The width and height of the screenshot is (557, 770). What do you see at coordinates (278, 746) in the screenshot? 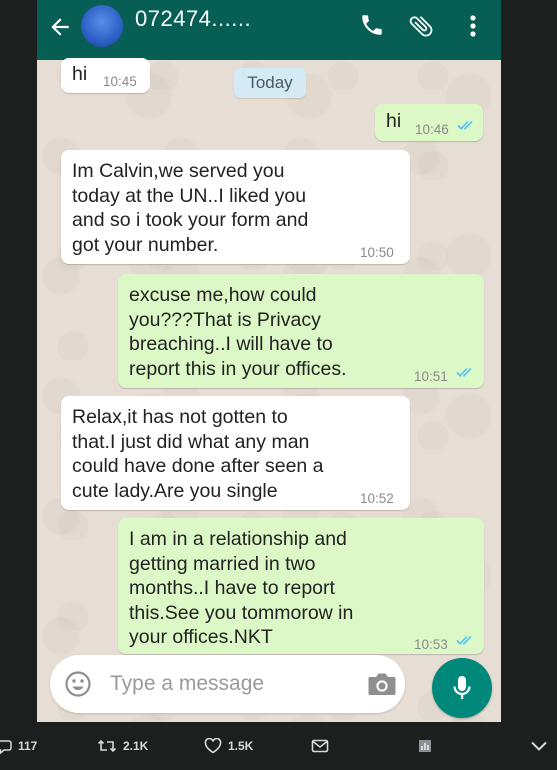
I see `tweet-actions: 117 2.1K 1.5K` at bounding box center [278, 746].